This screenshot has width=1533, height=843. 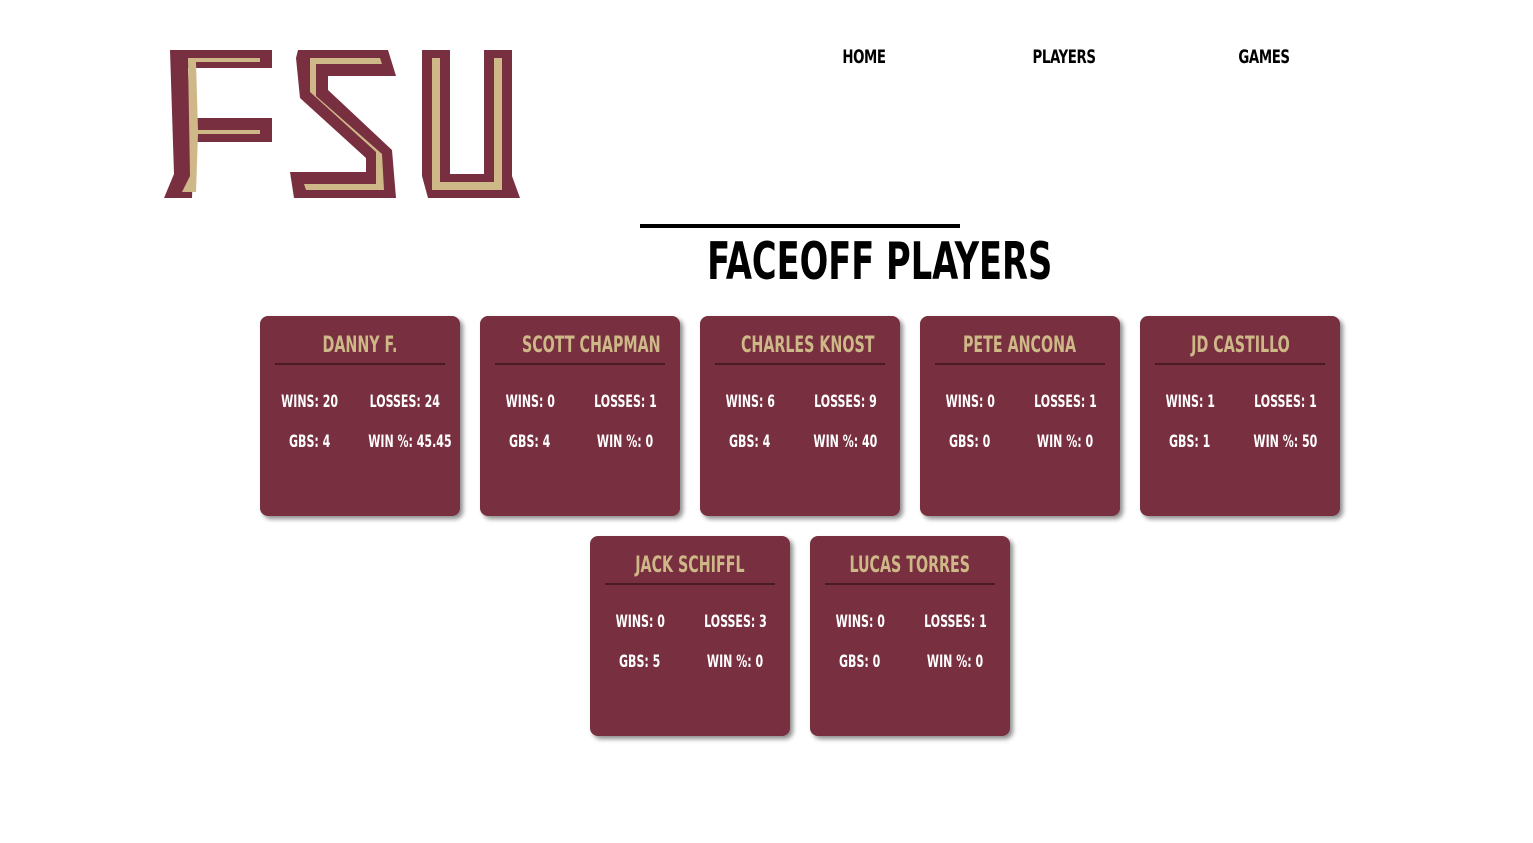 What do you see at coordinates (1064, 57) in the screenshot?
I see `nav-players-link: PLAYERS` at bounding box center [1064, 57].